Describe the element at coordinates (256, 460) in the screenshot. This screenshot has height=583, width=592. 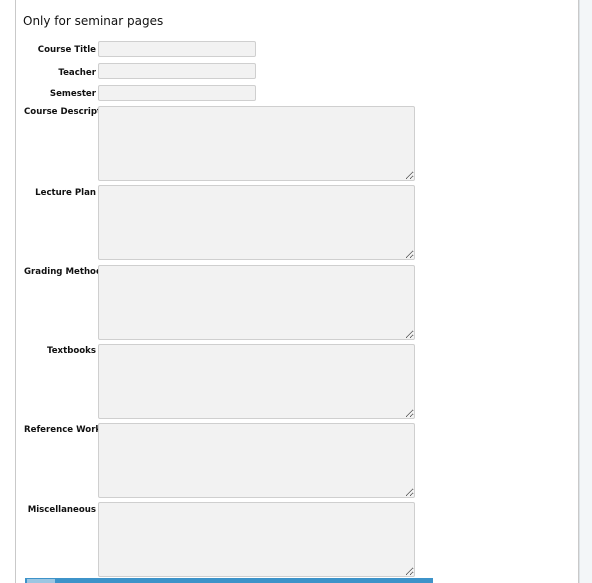
I see `reference-works-textarea` at that location.